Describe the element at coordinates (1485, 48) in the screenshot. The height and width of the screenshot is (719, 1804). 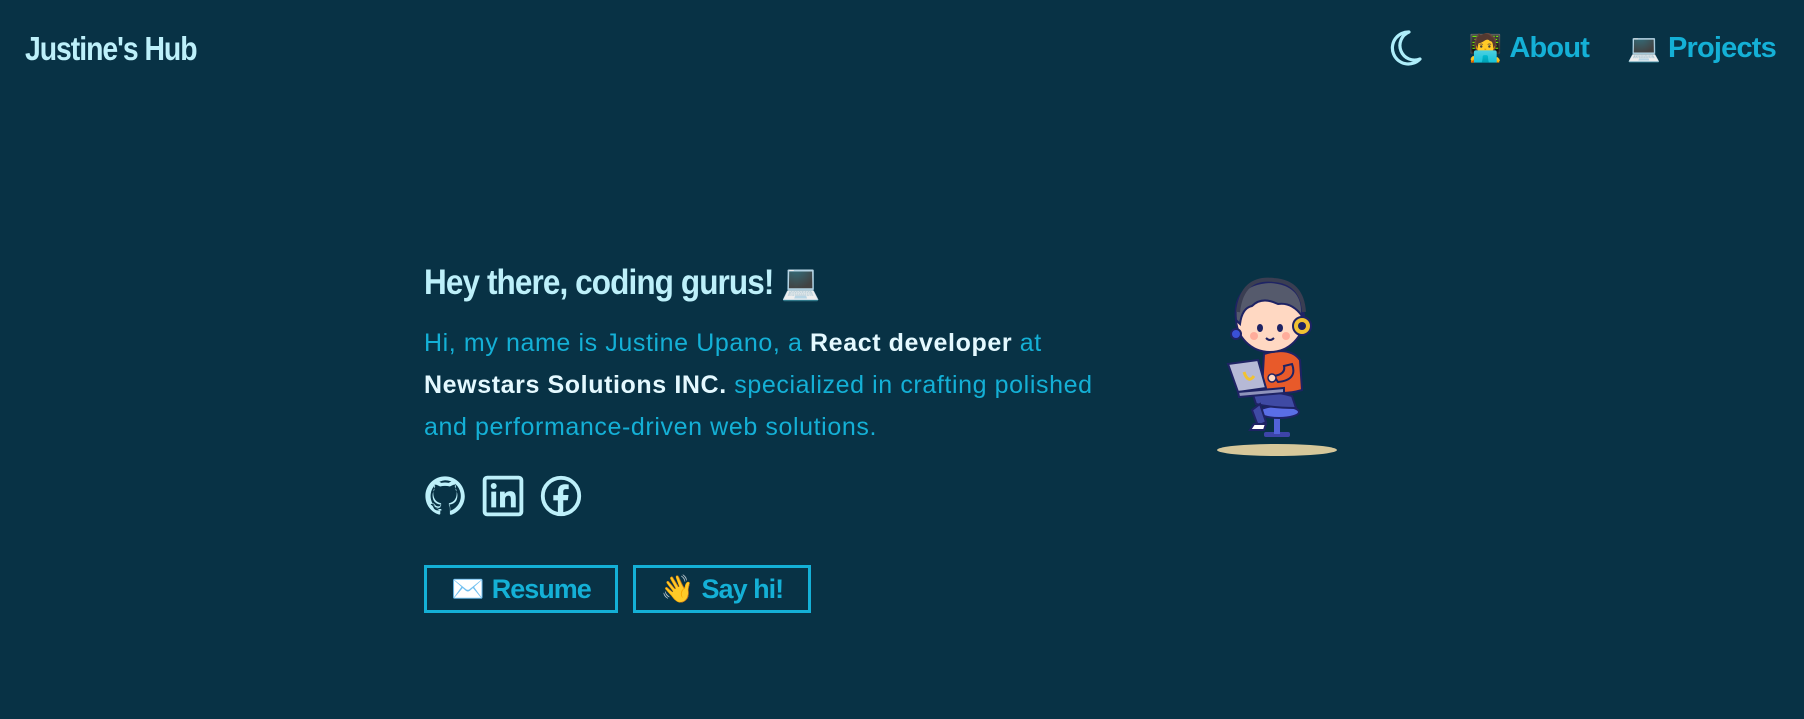
I see `technologist-emoji-icon: 🧑‍💻` at that location.